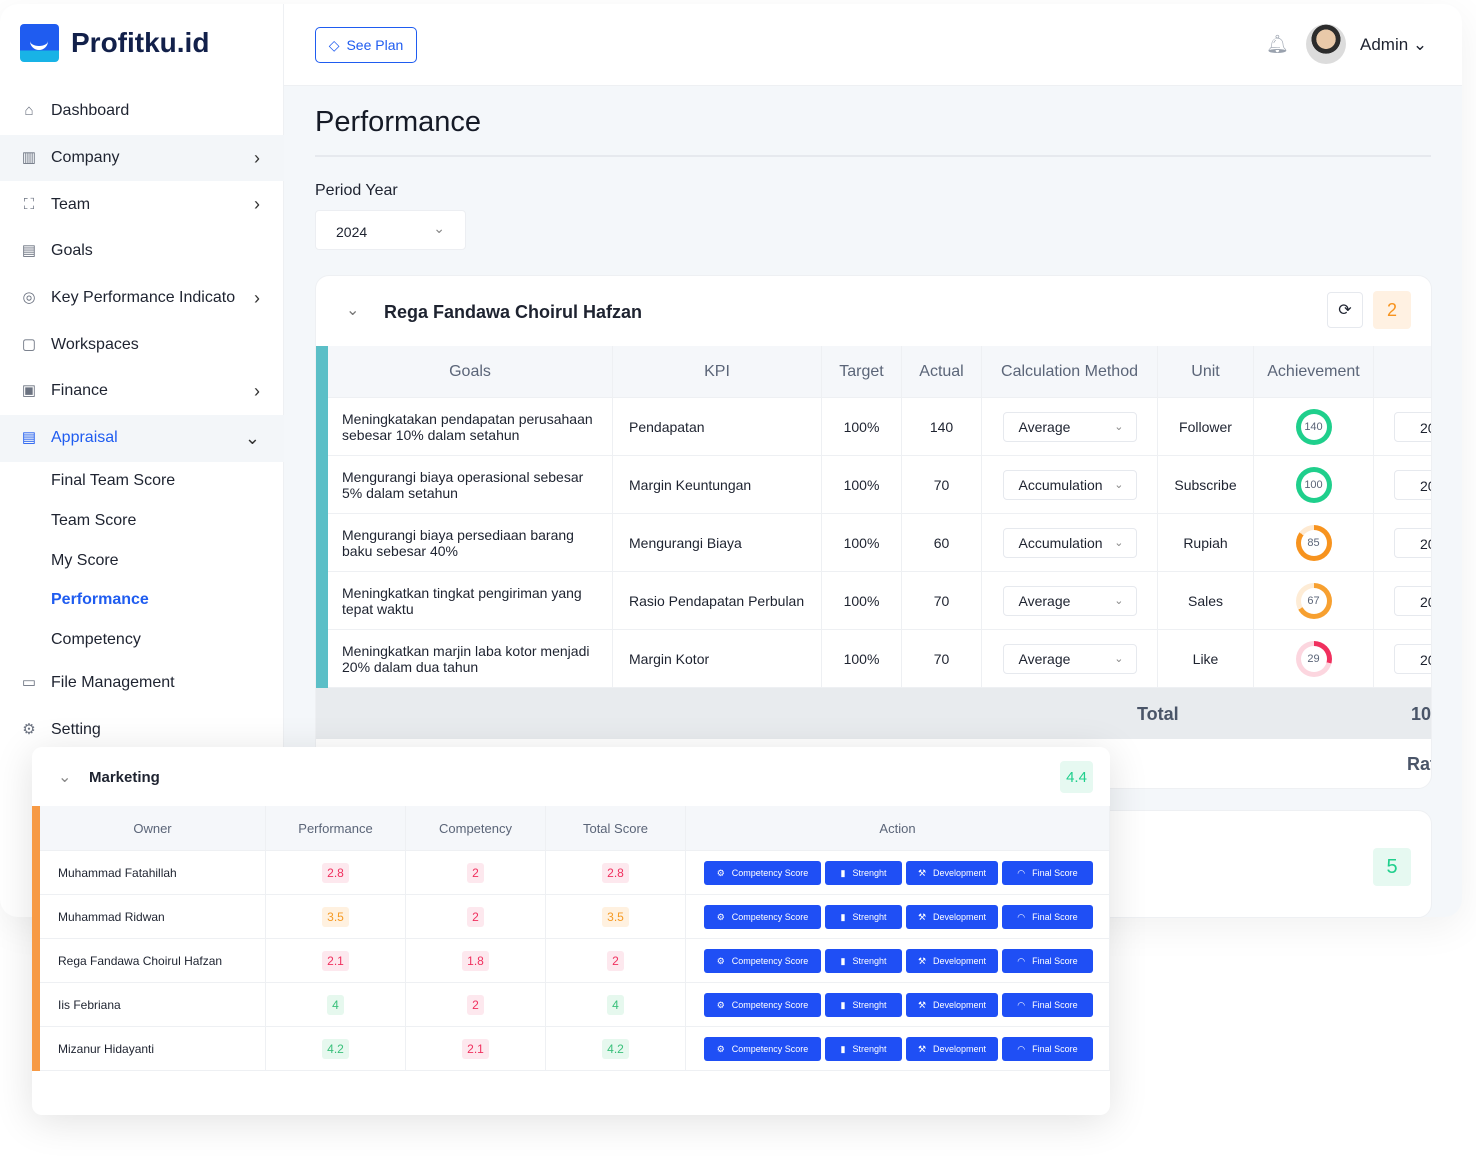  Describe the element at coordinates (390, 230) in the screenshot. I see `period-year-select: 2024 ⌄` at that location.